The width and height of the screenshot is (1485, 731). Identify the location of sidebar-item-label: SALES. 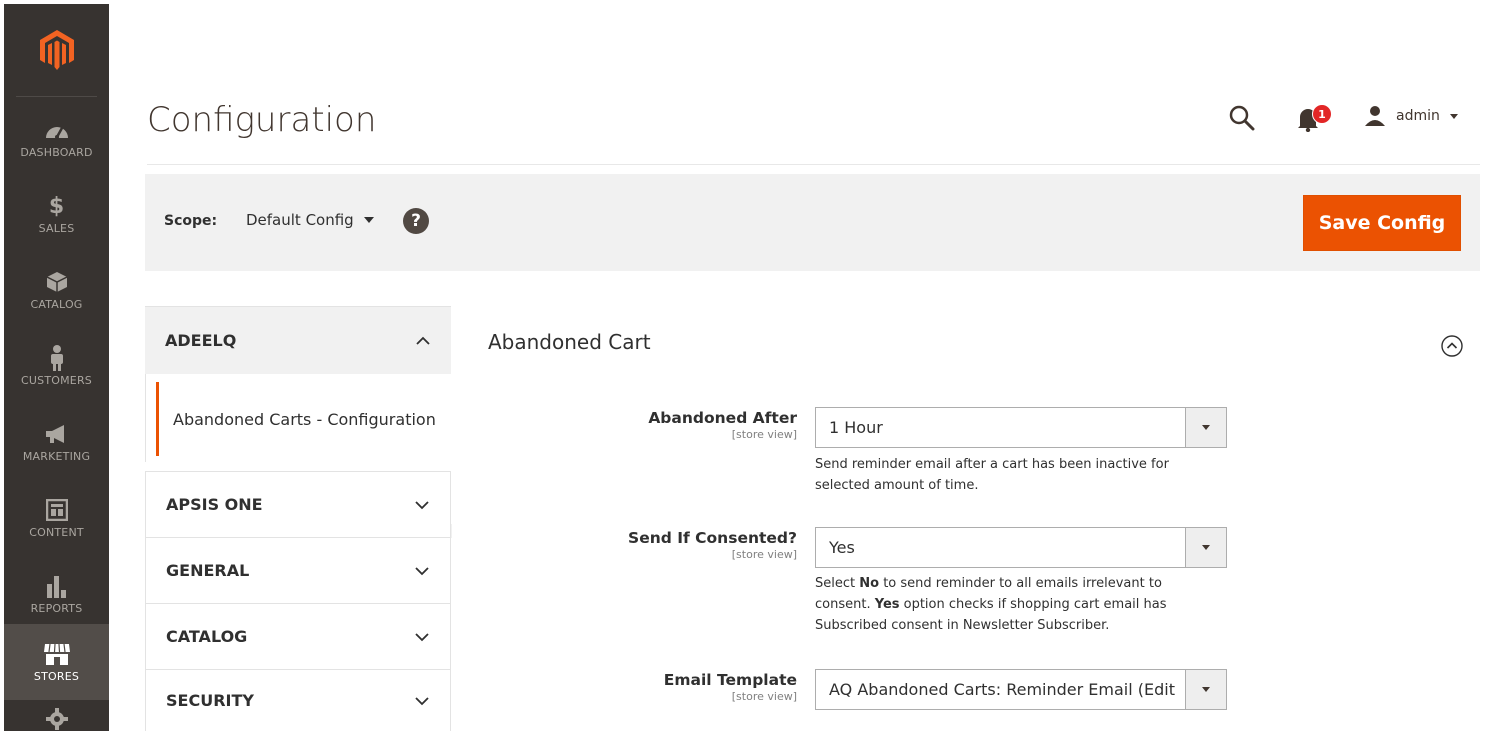
(56, 228).